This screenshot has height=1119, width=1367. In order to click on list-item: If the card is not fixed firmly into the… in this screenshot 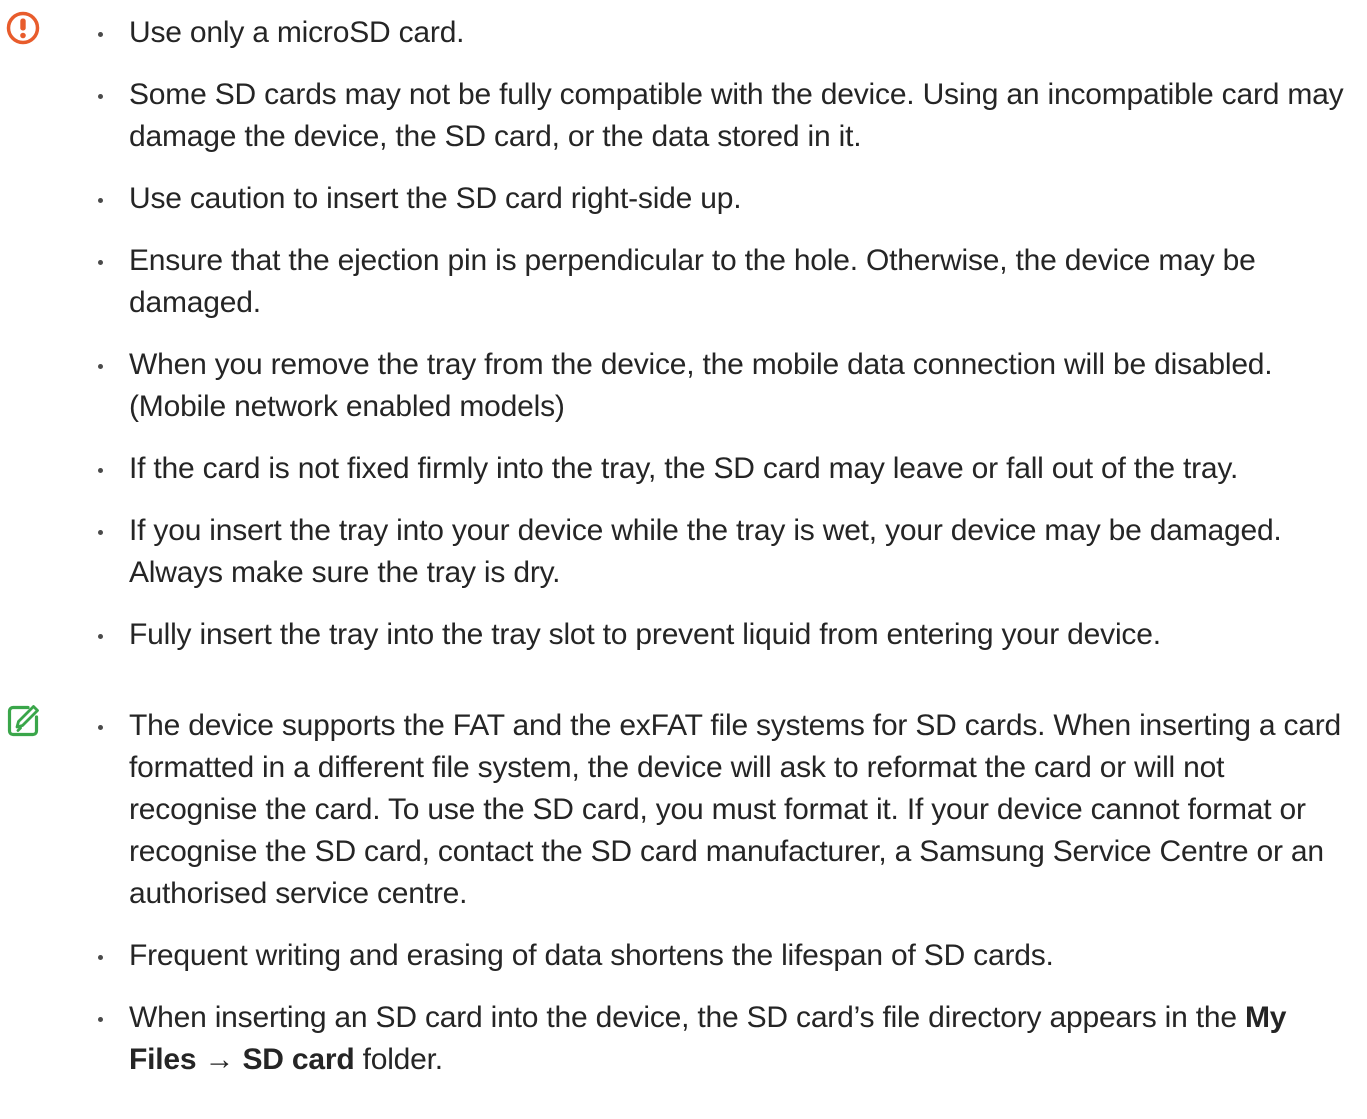, I will do `click(726, 469)`.